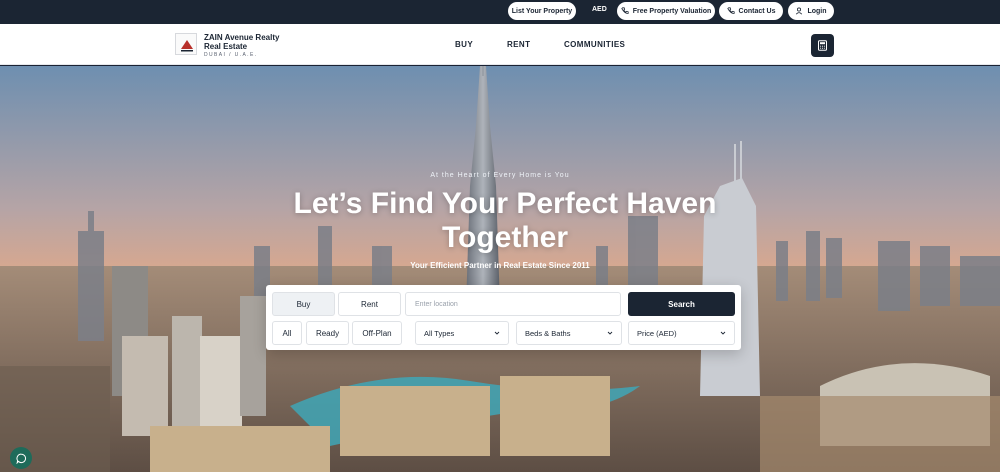 This screenshot has height=472, width=1000. I want to click on hero-headline: Let’s Find Your Perfect Haven Together, so click(505, 220).